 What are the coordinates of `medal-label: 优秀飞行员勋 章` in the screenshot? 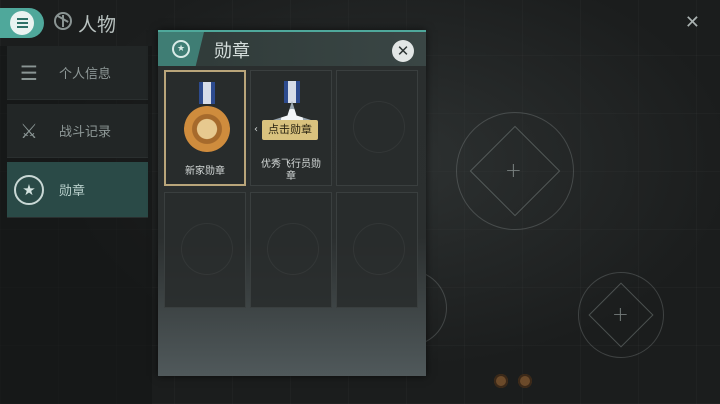 It's located at (291, 170).